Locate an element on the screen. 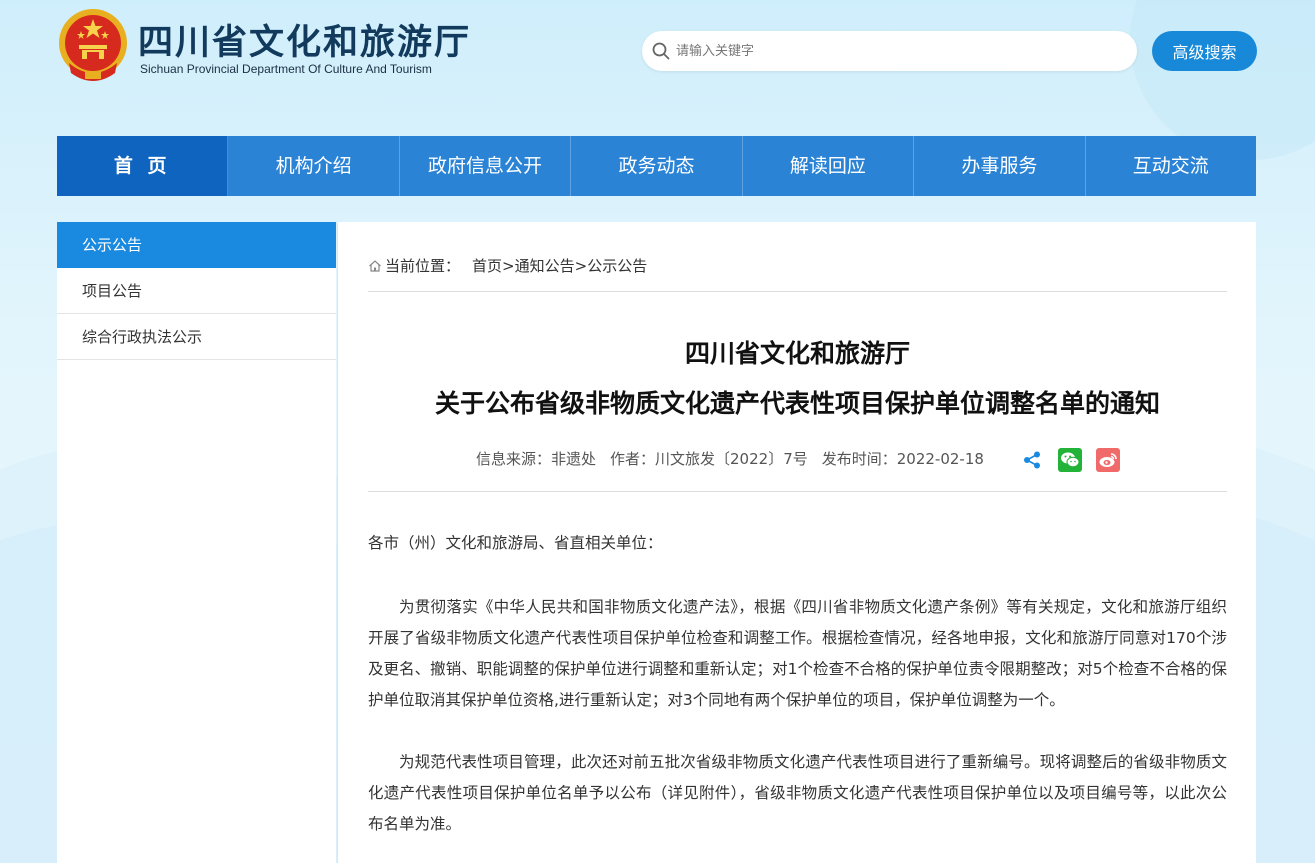  nav-item-about: 机构介绍 is located at coordinates (314, 166).